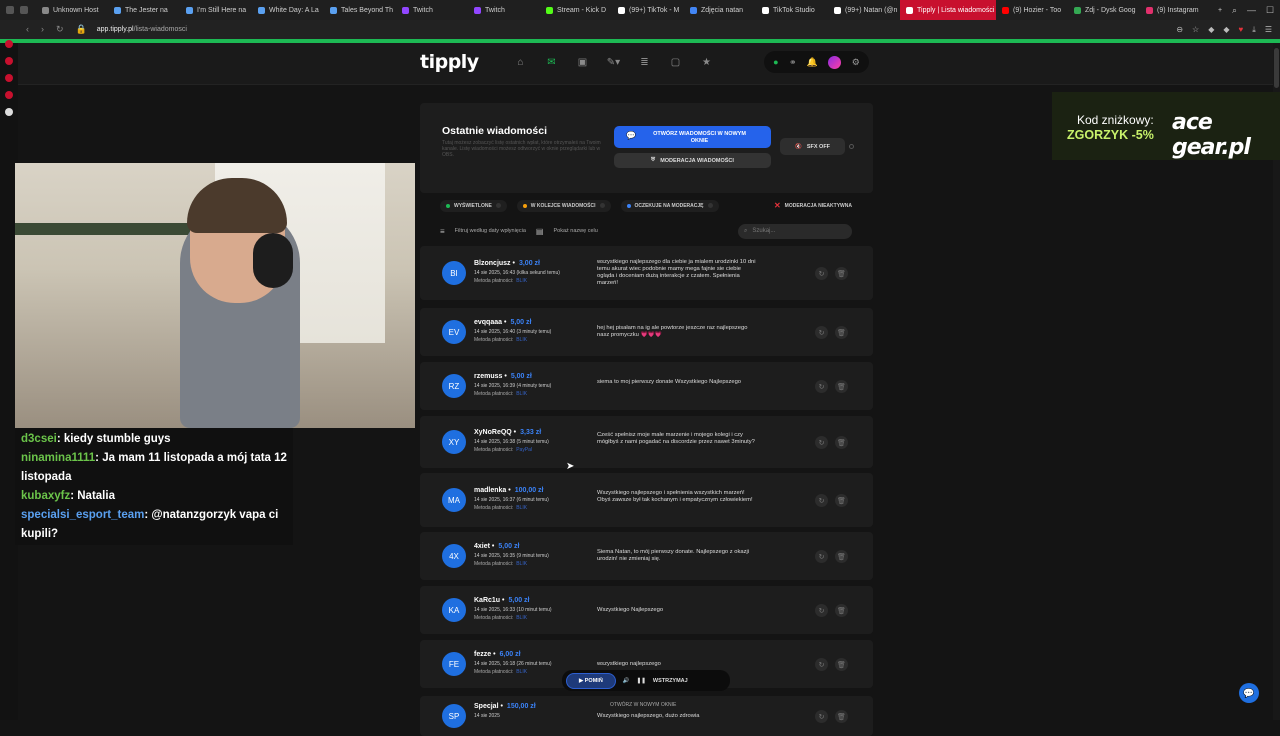 This screenshot has width=1280, height=736. What do you see at coordinates (706, 62) in the screenshot?
I see `star-icon: ★` at bounding box center [706, 62].